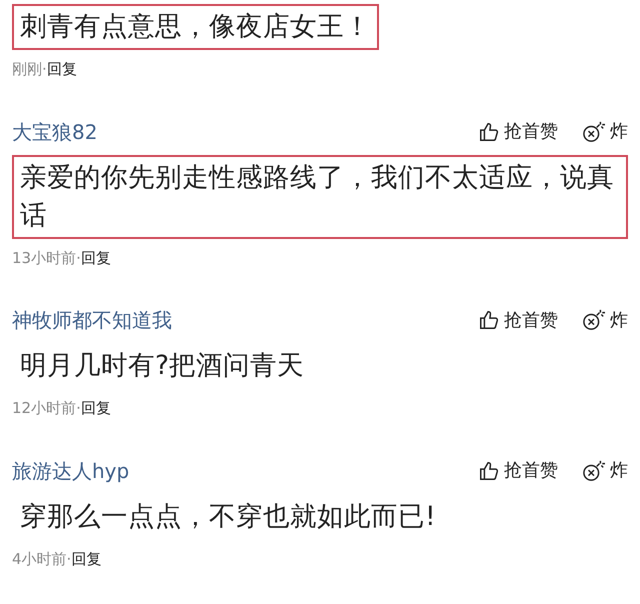 The width and height of the screenshot is (640, 604). I want to click on comment-time: 13小时前·, so click(46, 258).